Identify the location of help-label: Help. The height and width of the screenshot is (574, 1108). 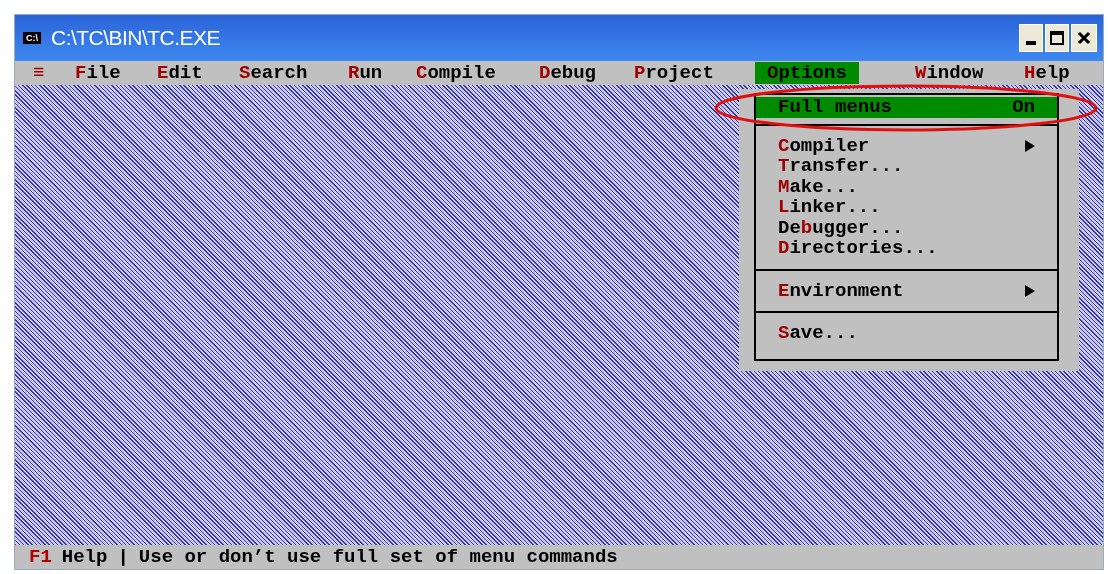
(84, 557).